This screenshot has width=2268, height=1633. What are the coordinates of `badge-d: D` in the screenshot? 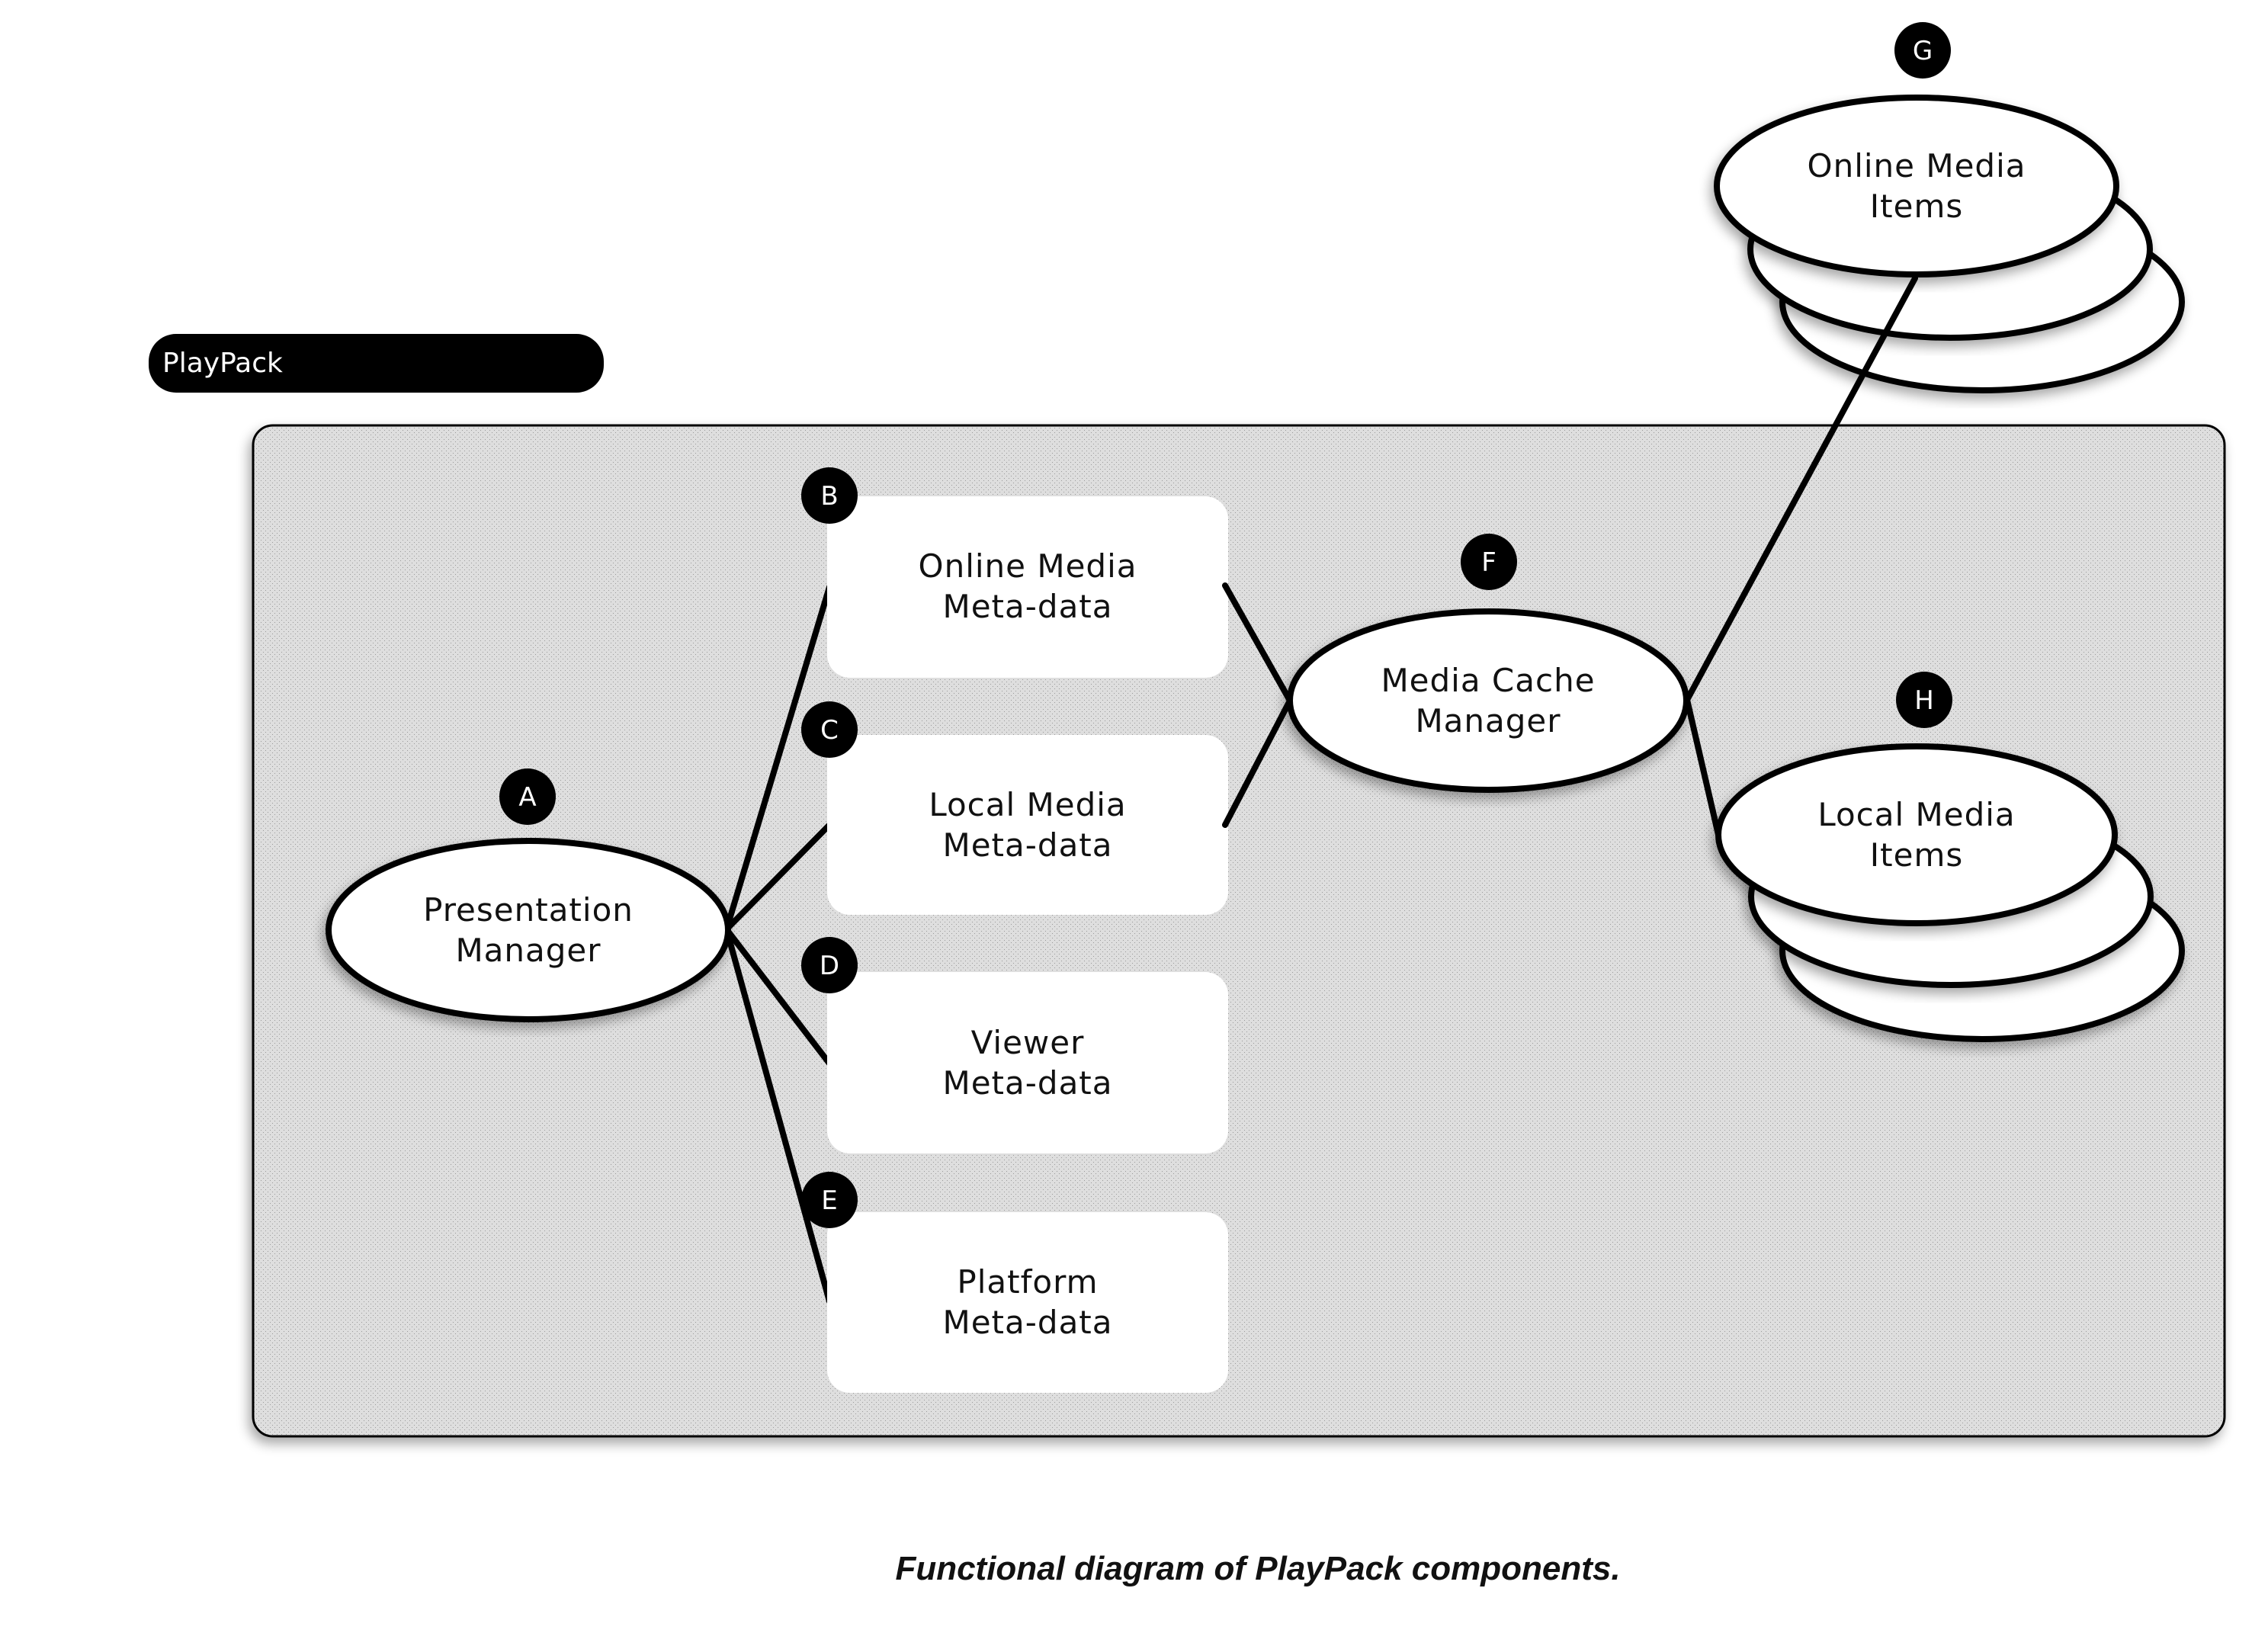 It's located at (829, 965).